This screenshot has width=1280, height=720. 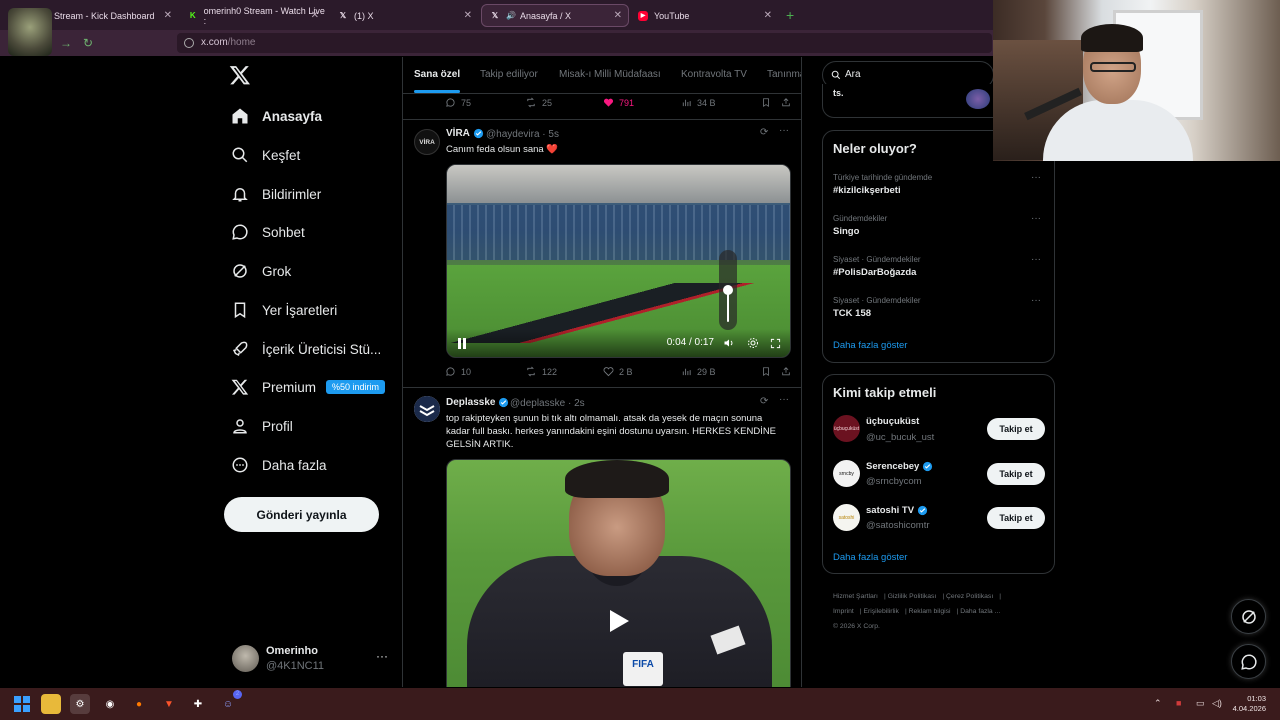 What do you see at coordinates (969, 596) in the screenshot?
I see `footer-link: Çerez Politikası` at bounding box center [969, 596].